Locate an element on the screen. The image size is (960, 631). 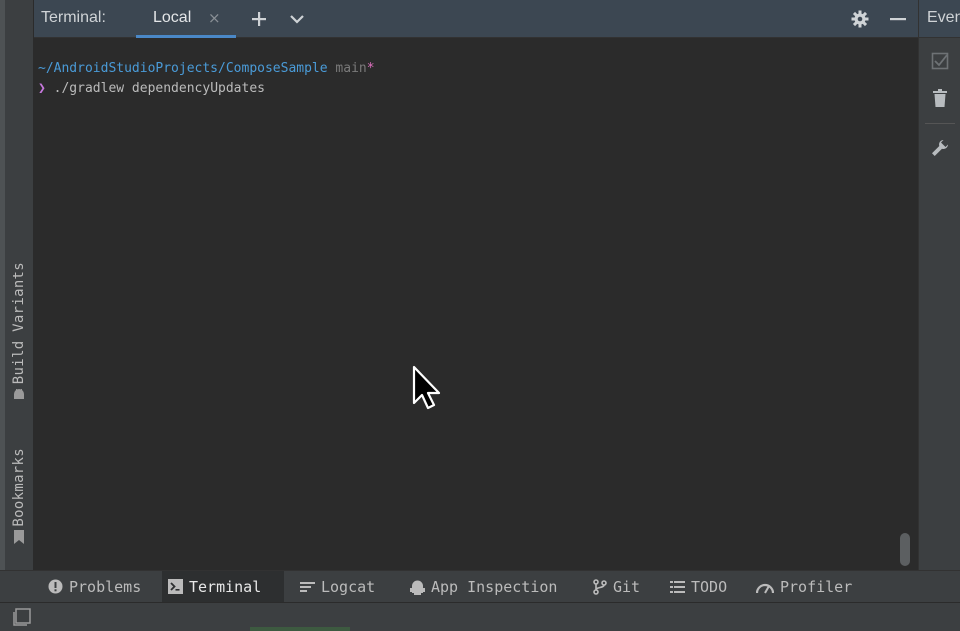
tab-app-inspection: App Inspection is located at coordinates (483, 586).